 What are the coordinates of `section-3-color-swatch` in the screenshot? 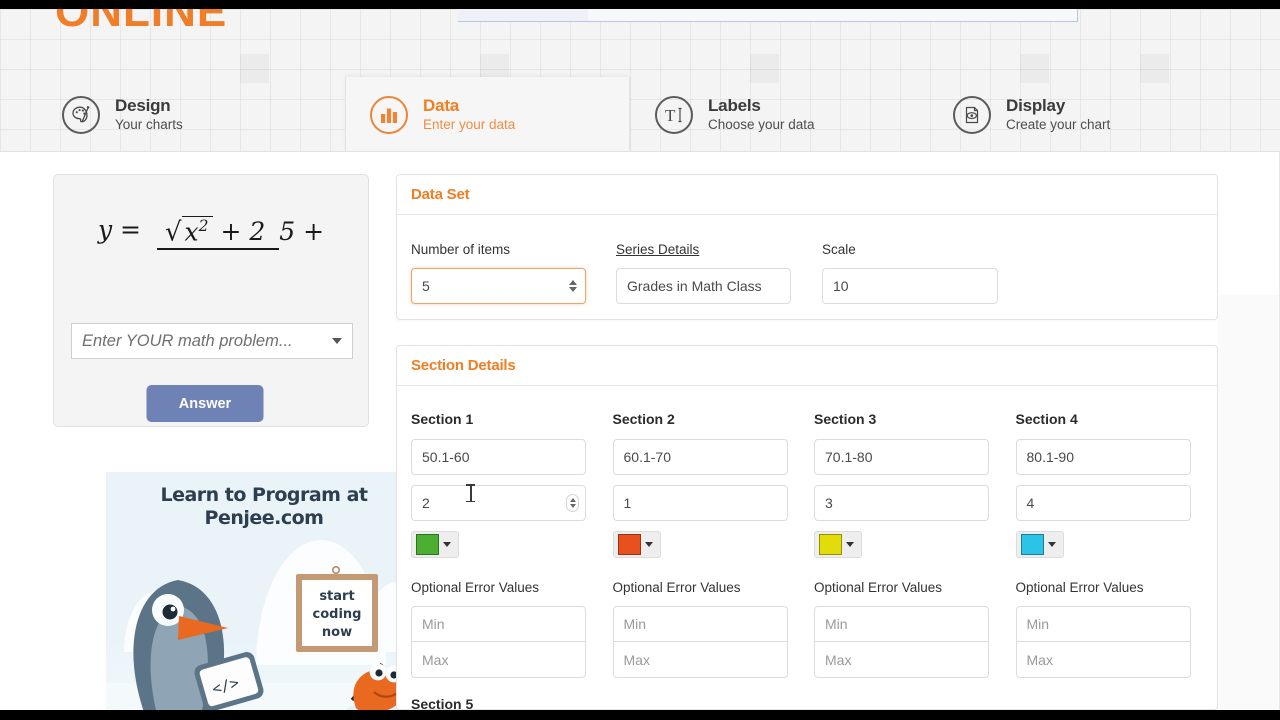 It's located at (830, 544).